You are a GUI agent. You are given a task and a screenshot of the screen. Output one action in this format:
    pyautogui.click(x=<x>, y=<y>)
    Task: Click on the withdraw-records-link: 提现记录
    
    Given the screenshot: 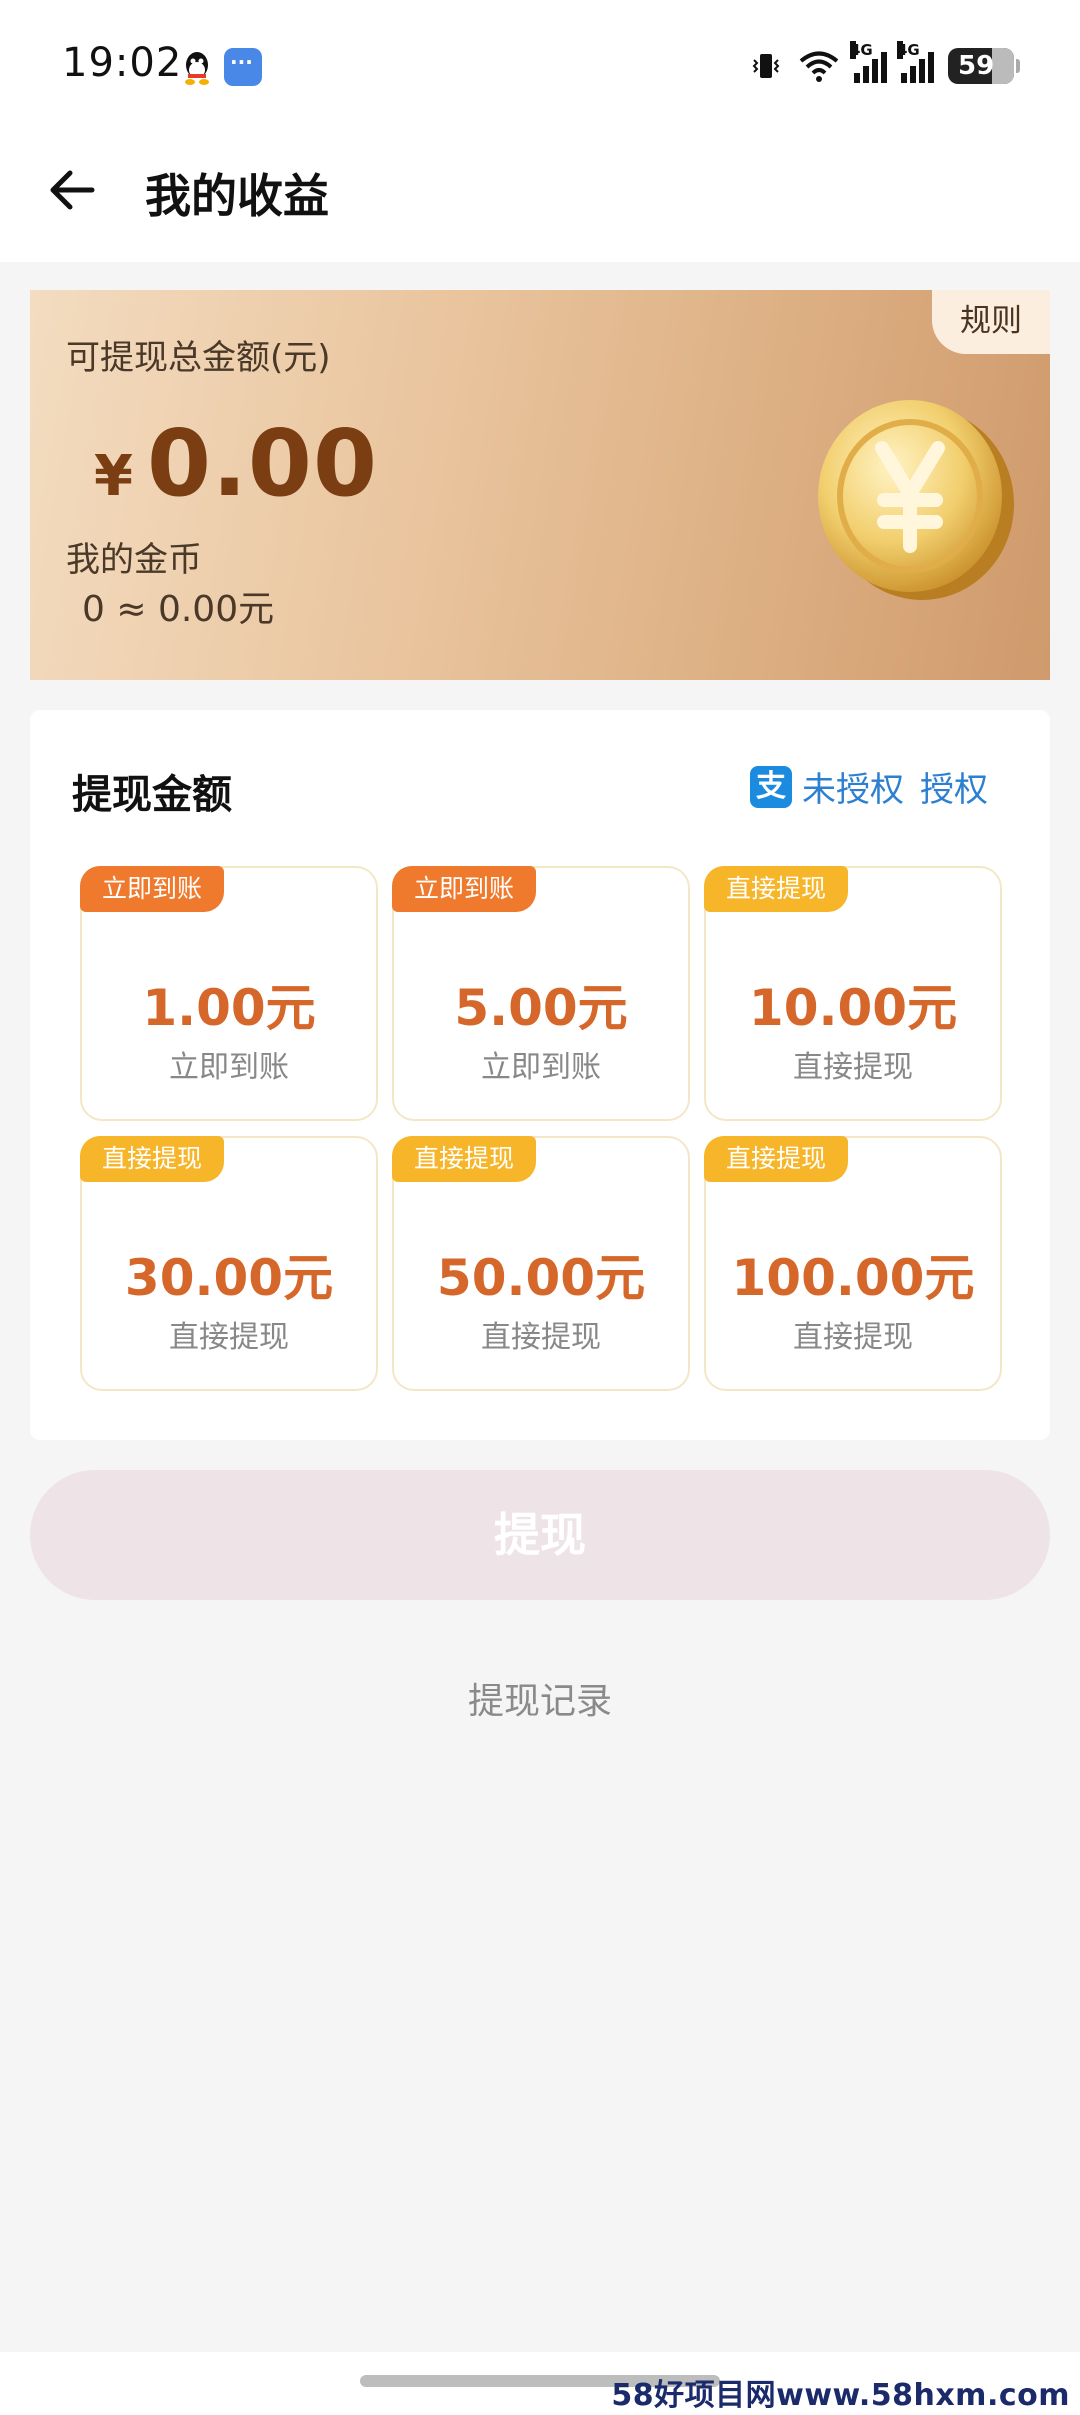 What is the action you would take?
    pyautogui.click(x=540, y=1698)
    